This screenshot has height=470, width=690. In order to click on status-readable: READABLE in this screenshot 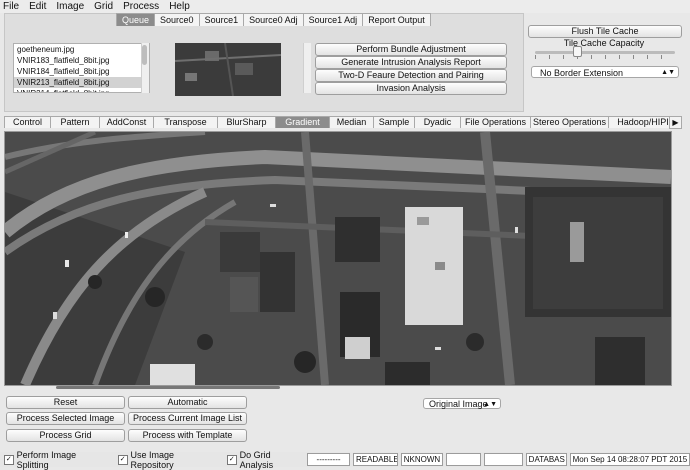, I will do `click(375, 459)`.